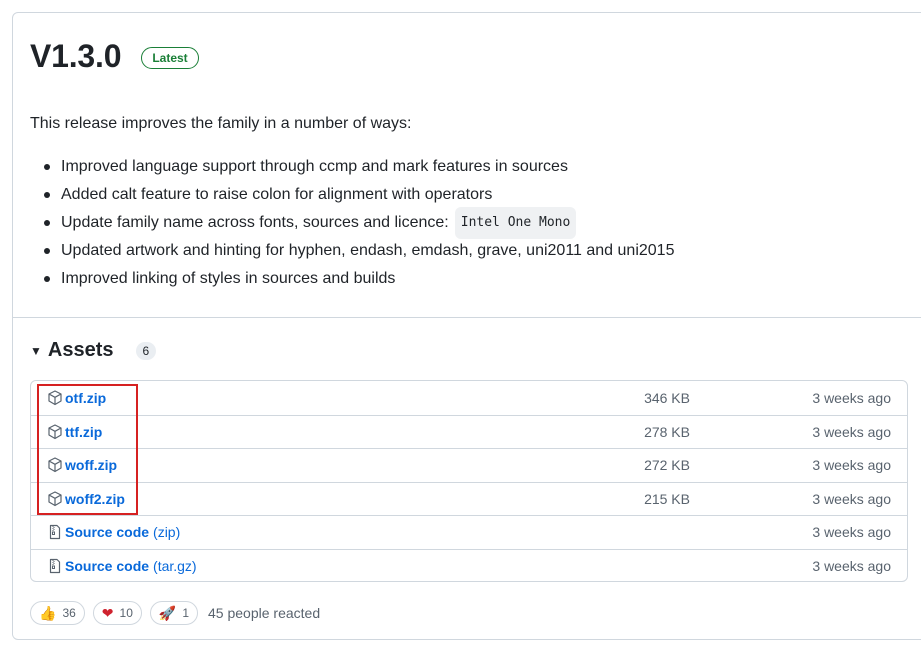 This screenshot has width=921, height=648. What do you see at coordinates (469, 431) in the screenshot?
I see `asset-row: ttf.zip 278 KB 3 weeks ago` at bounding box center [469, 431].